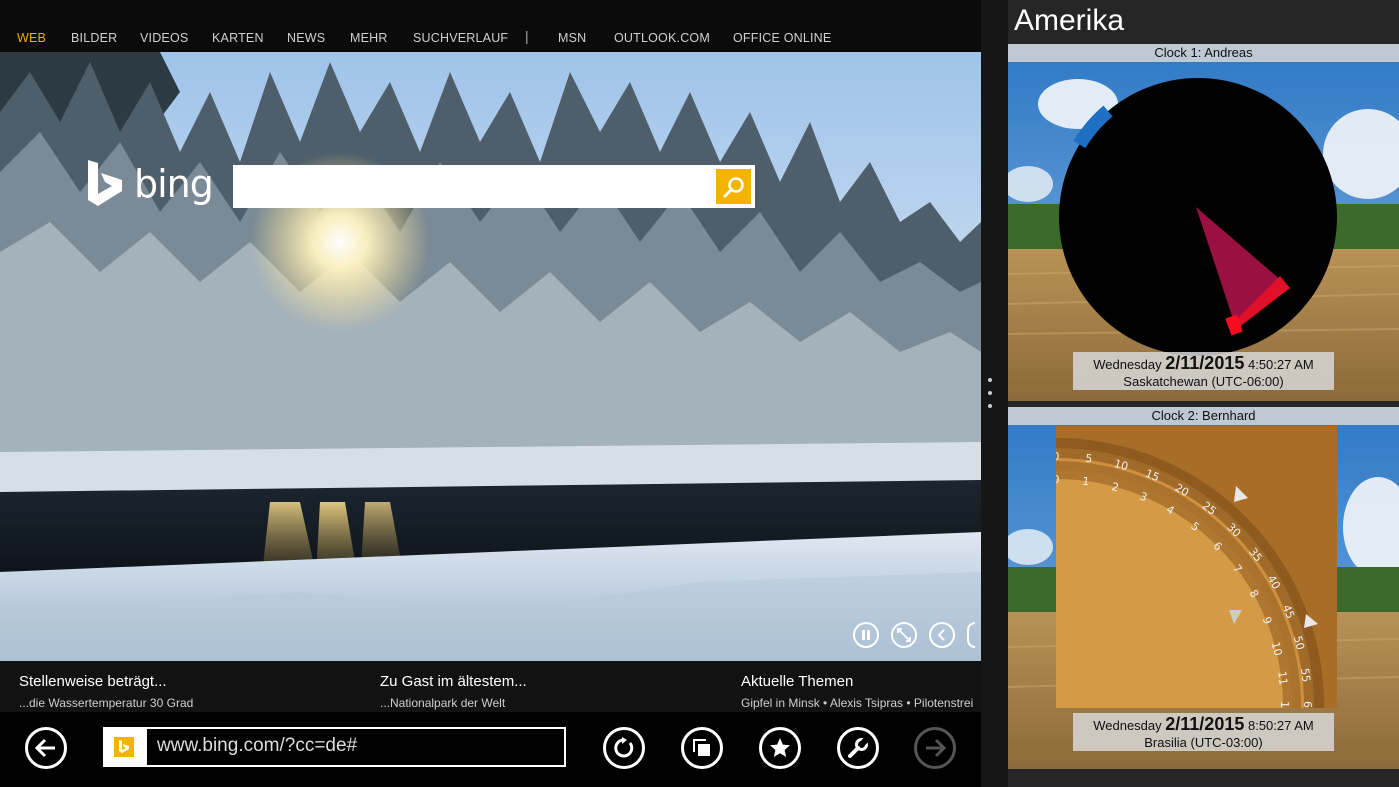 Image resolution: width=1399 pixels, height=787 pixels. What do you see at coordinates (443, 703) in the screenshot?
I see `news-subtitle: ...Nationalpark der Welt` at bounding box center [443, 703].